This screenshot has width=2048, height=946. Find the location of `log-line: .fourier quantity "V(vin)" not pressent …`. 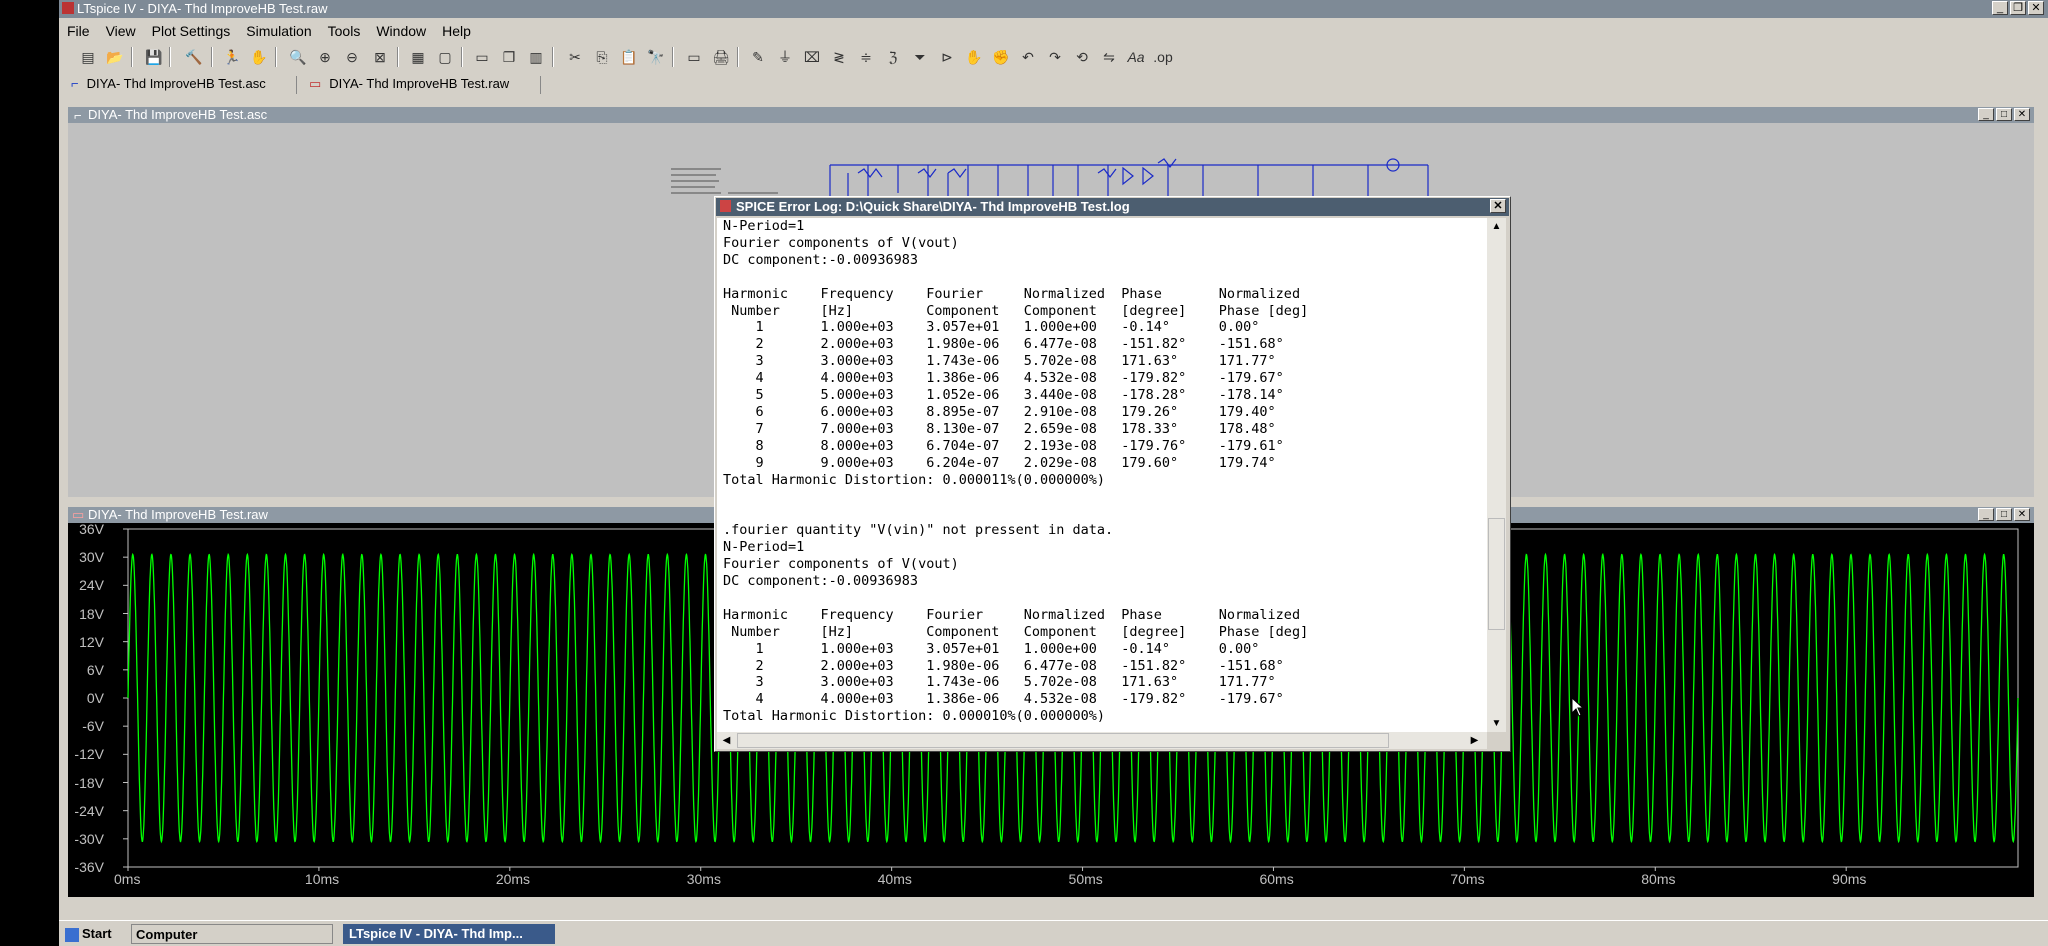

log-line: .fourier quantity "V(vin)" not pressent … is located at coordinates (918, 530).